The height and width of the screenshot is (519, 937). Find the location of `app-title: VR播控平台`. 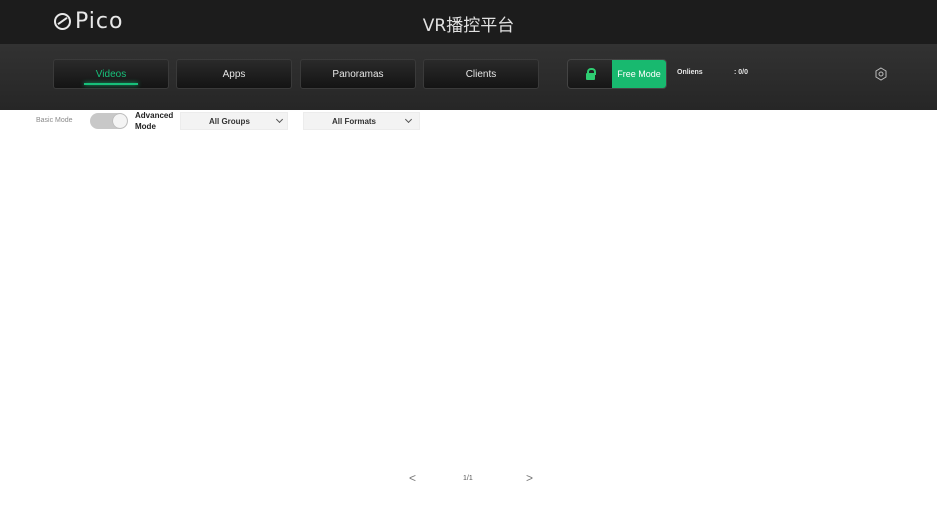

app-title: VR播控平台 is located at coordinates (468, 26).